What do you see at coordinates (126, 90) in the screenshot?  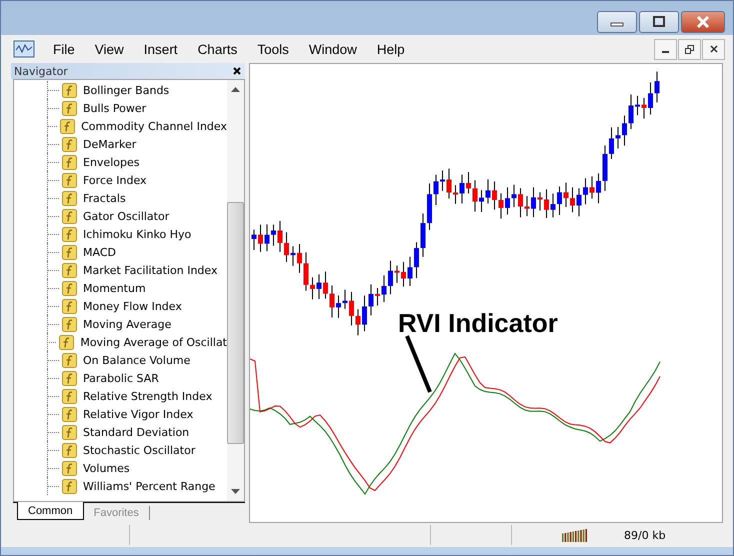 I see `indicator-item: Bollinger Bands` at bounding box center [126, 90].